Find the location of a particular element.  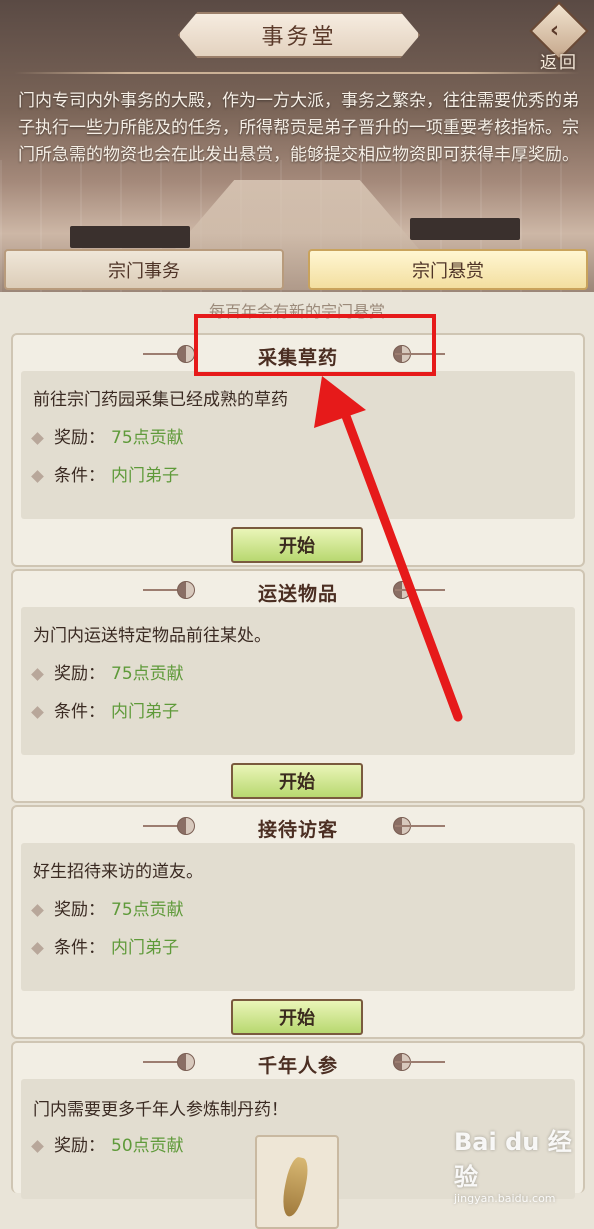

baidu-logo: Bai du 经验 is located at coordinates (513, 1159).